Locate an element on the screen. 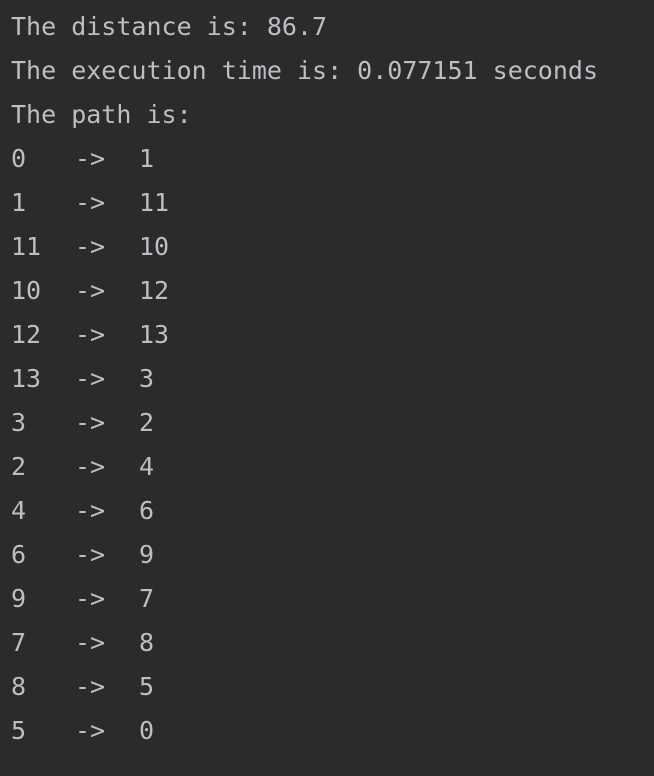 This screenshot has width=654, height=776. edge-from-node: 4 is located at coordinates (19, 510).